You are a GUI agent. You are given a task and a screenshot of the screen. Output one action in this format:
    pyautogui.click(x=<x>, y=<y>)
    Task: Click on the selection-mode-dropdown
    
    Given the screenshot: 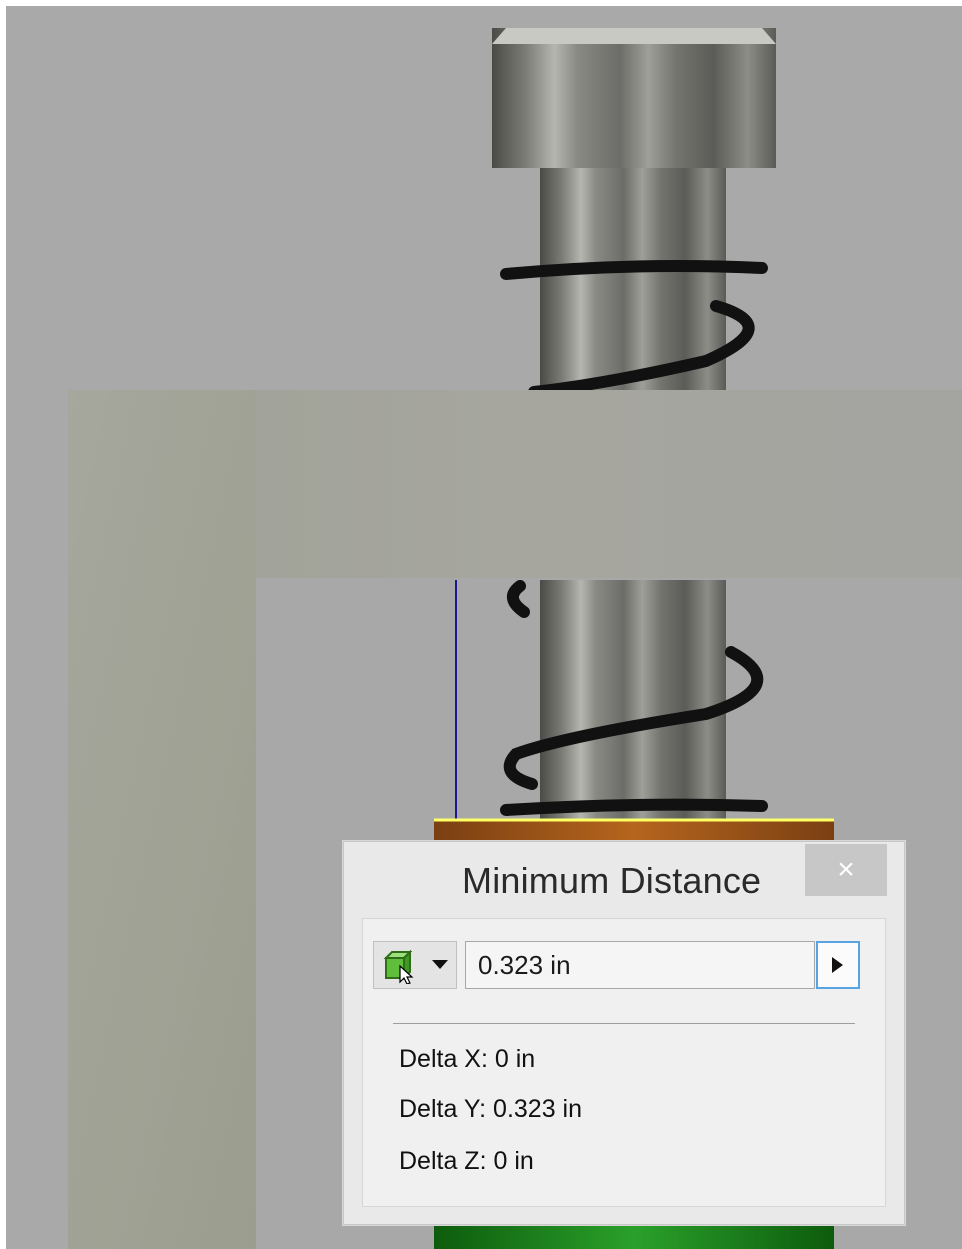 What is the action you would take?
    pyautogui.click(x=415, y=965)
    